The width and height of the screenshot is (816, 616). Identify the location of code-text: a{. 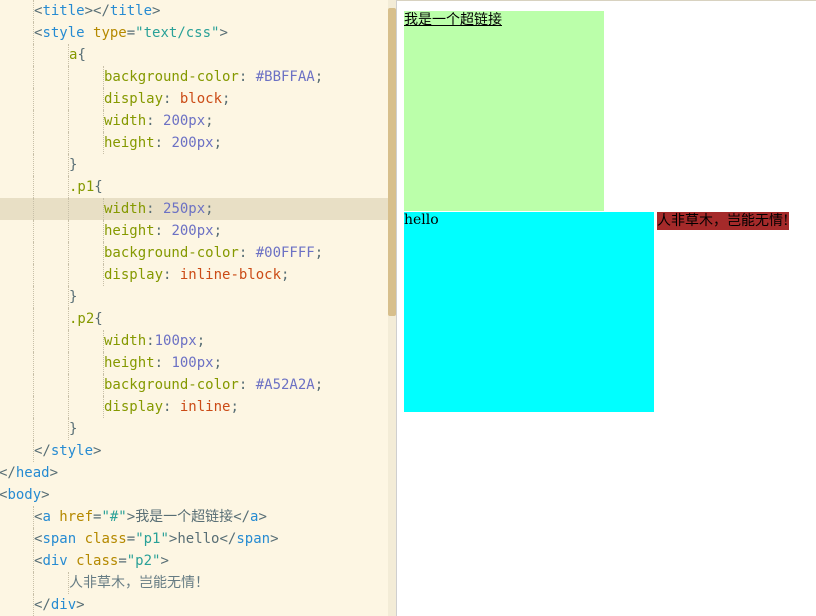
(77, 55).